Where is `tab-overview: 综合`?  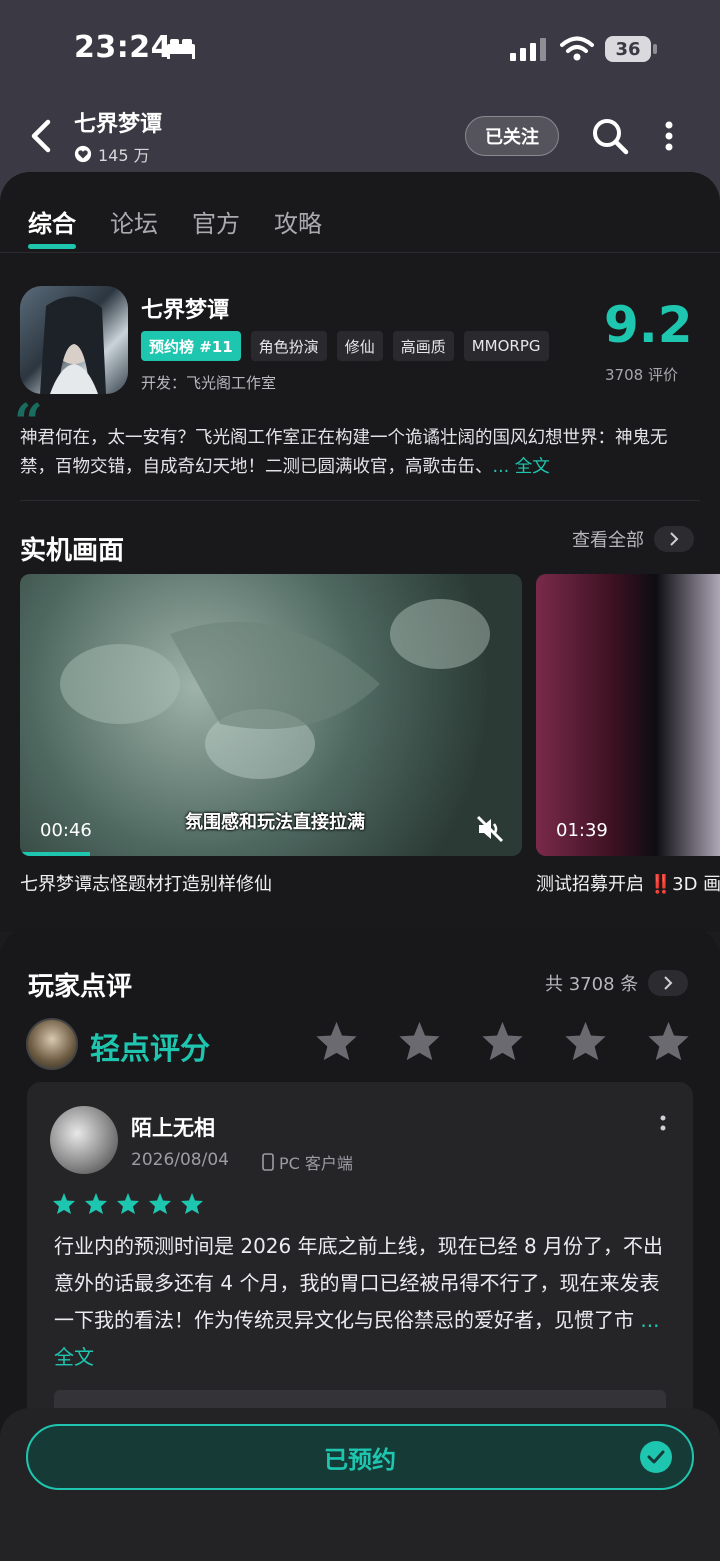
tab-overview: 综合 is located at coordinates (52, 226).